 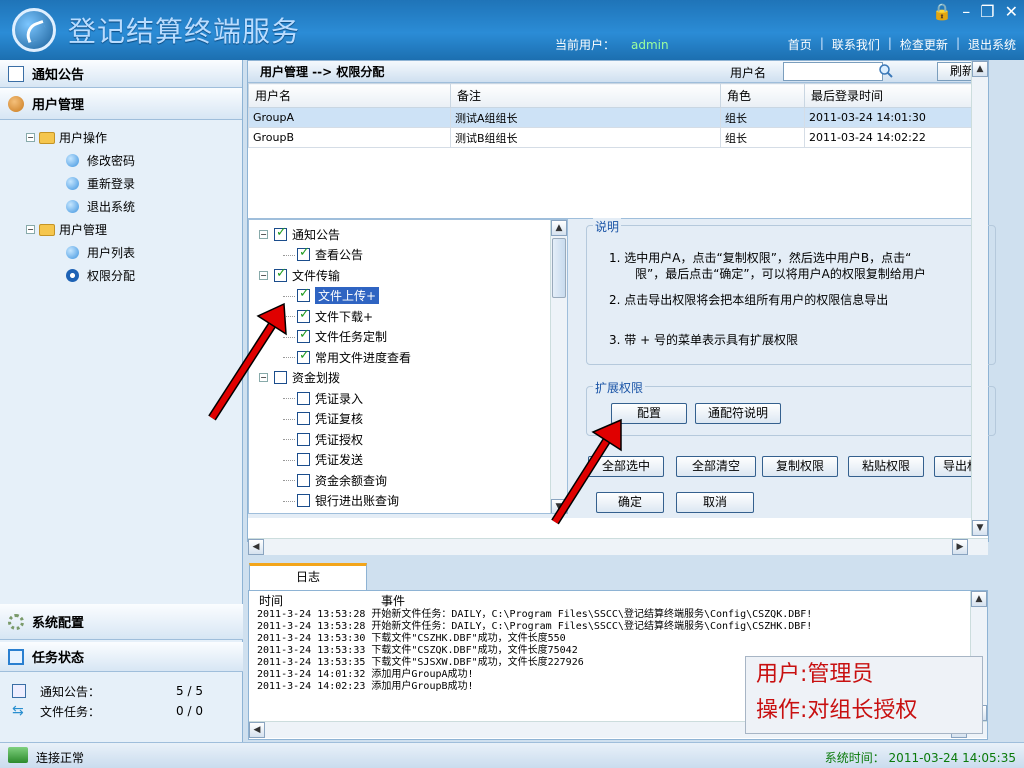 What do you see at coordinates (408, 275) in the screenshot?
I see `perm-tree-item: − 文件传输` at bounding box center [408, 275].